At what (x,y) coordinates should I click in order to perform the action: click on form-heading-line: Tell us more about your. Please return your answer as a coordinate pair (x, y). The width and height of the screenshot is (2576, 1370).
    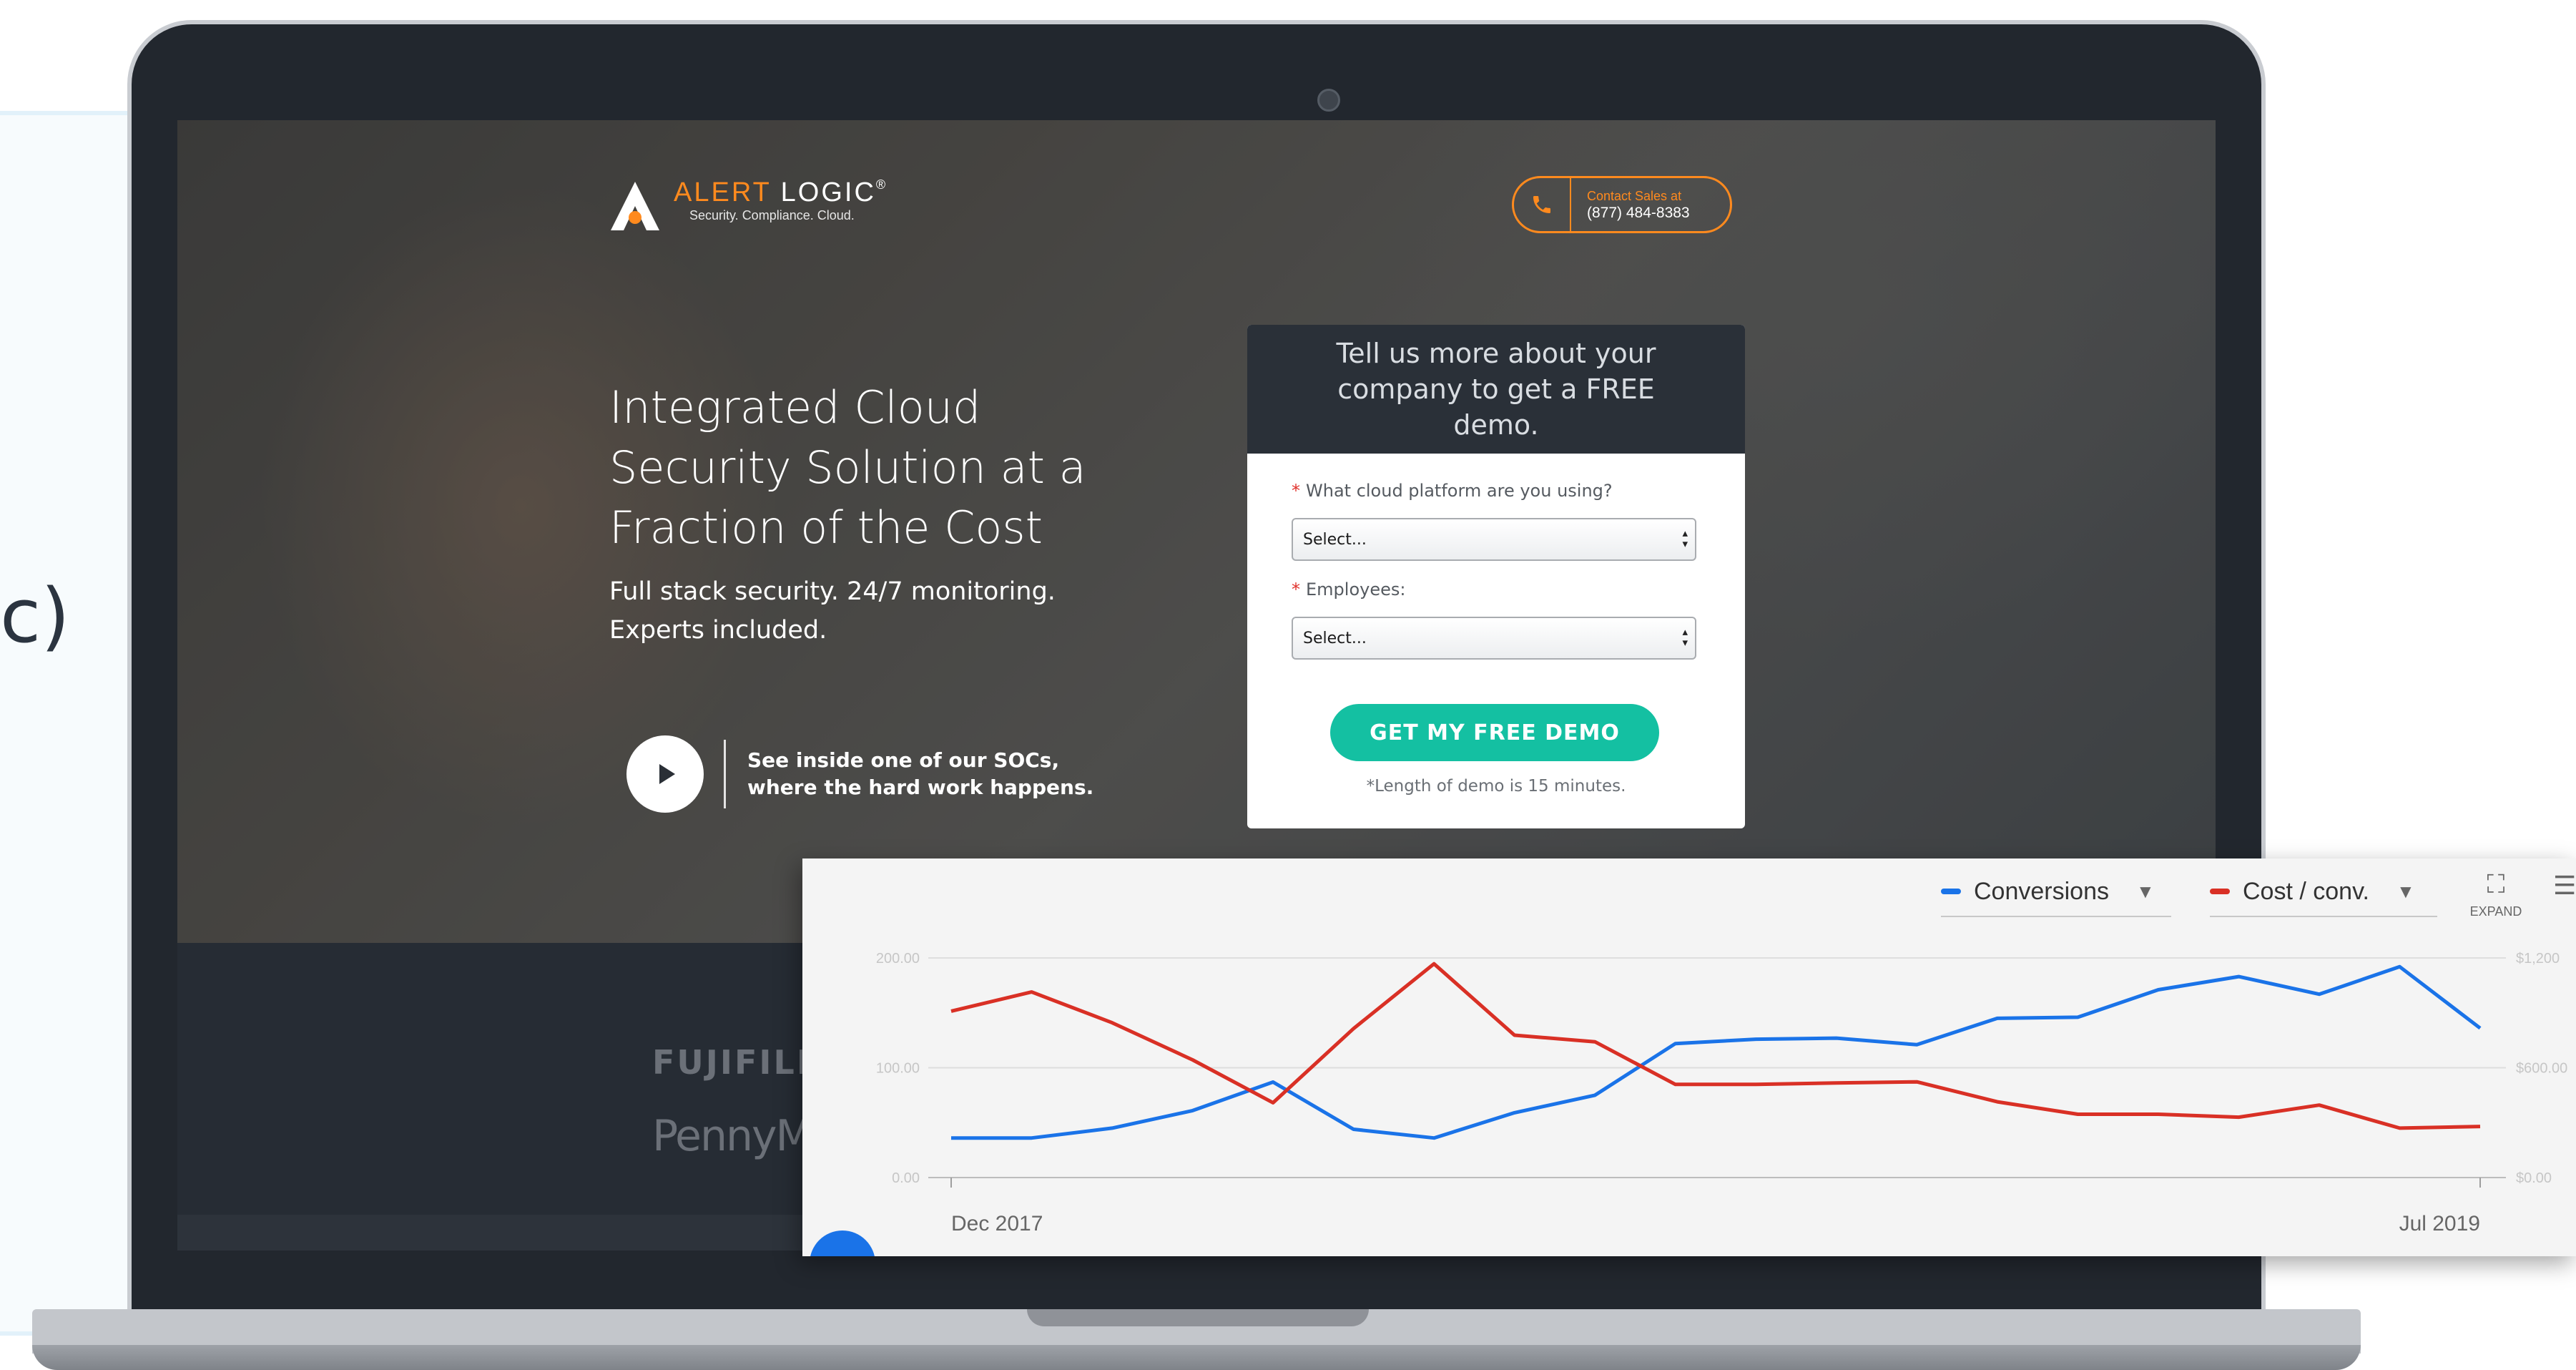
    Looking at the image, I should click on (1496, 353).